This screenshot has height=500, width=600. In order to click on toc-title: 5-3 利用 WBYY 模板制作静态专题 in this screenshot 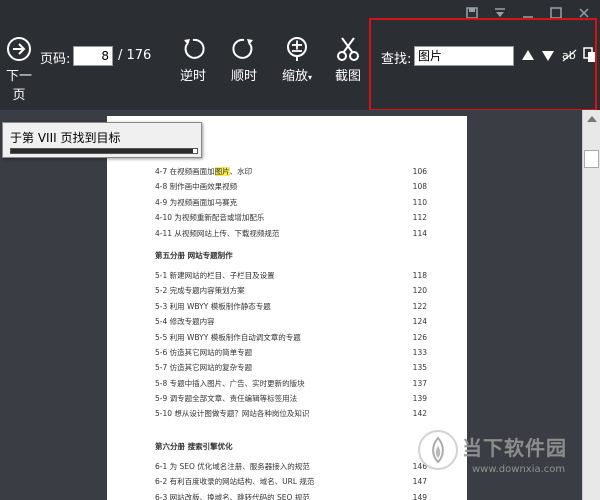, I will do `click(213, 306)`.